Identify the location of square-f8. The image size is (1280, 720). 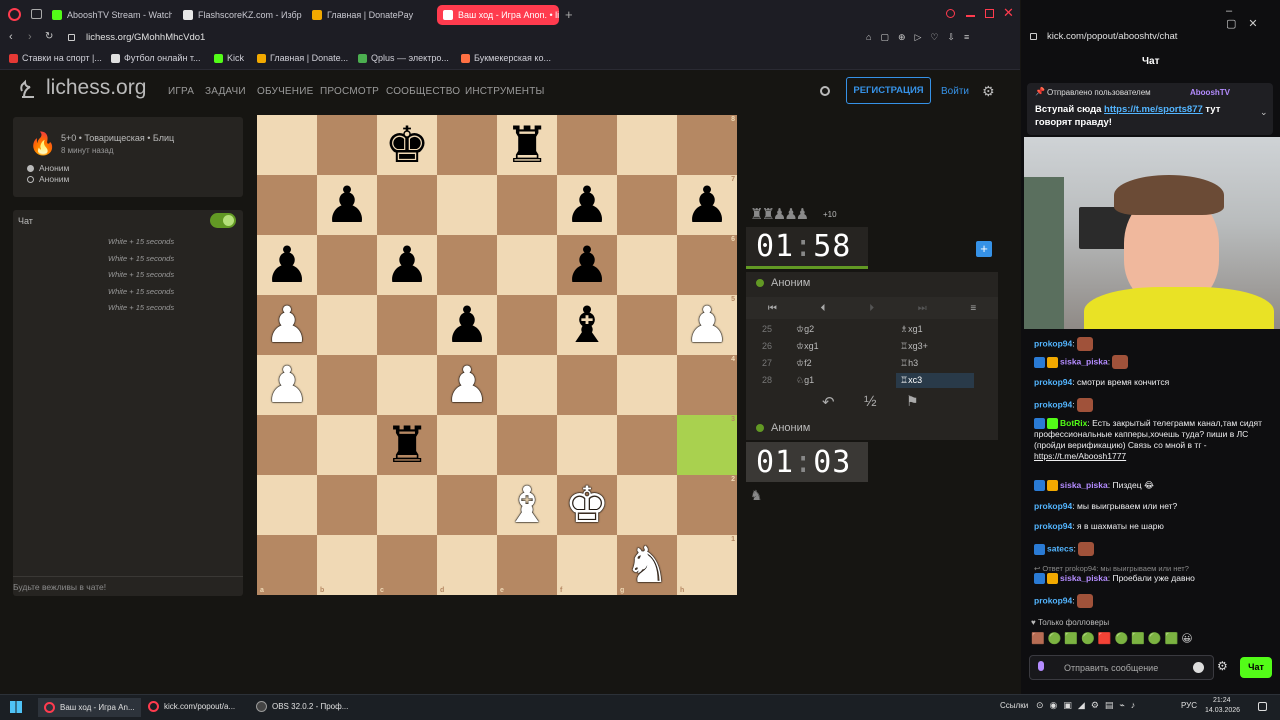
(587, 145).